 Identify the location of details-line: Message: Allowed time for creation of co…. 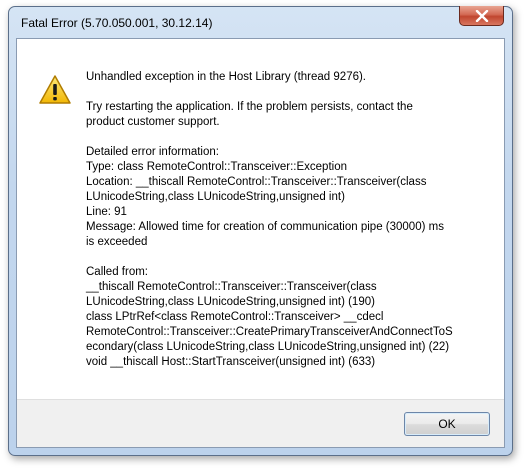
(265, 227).